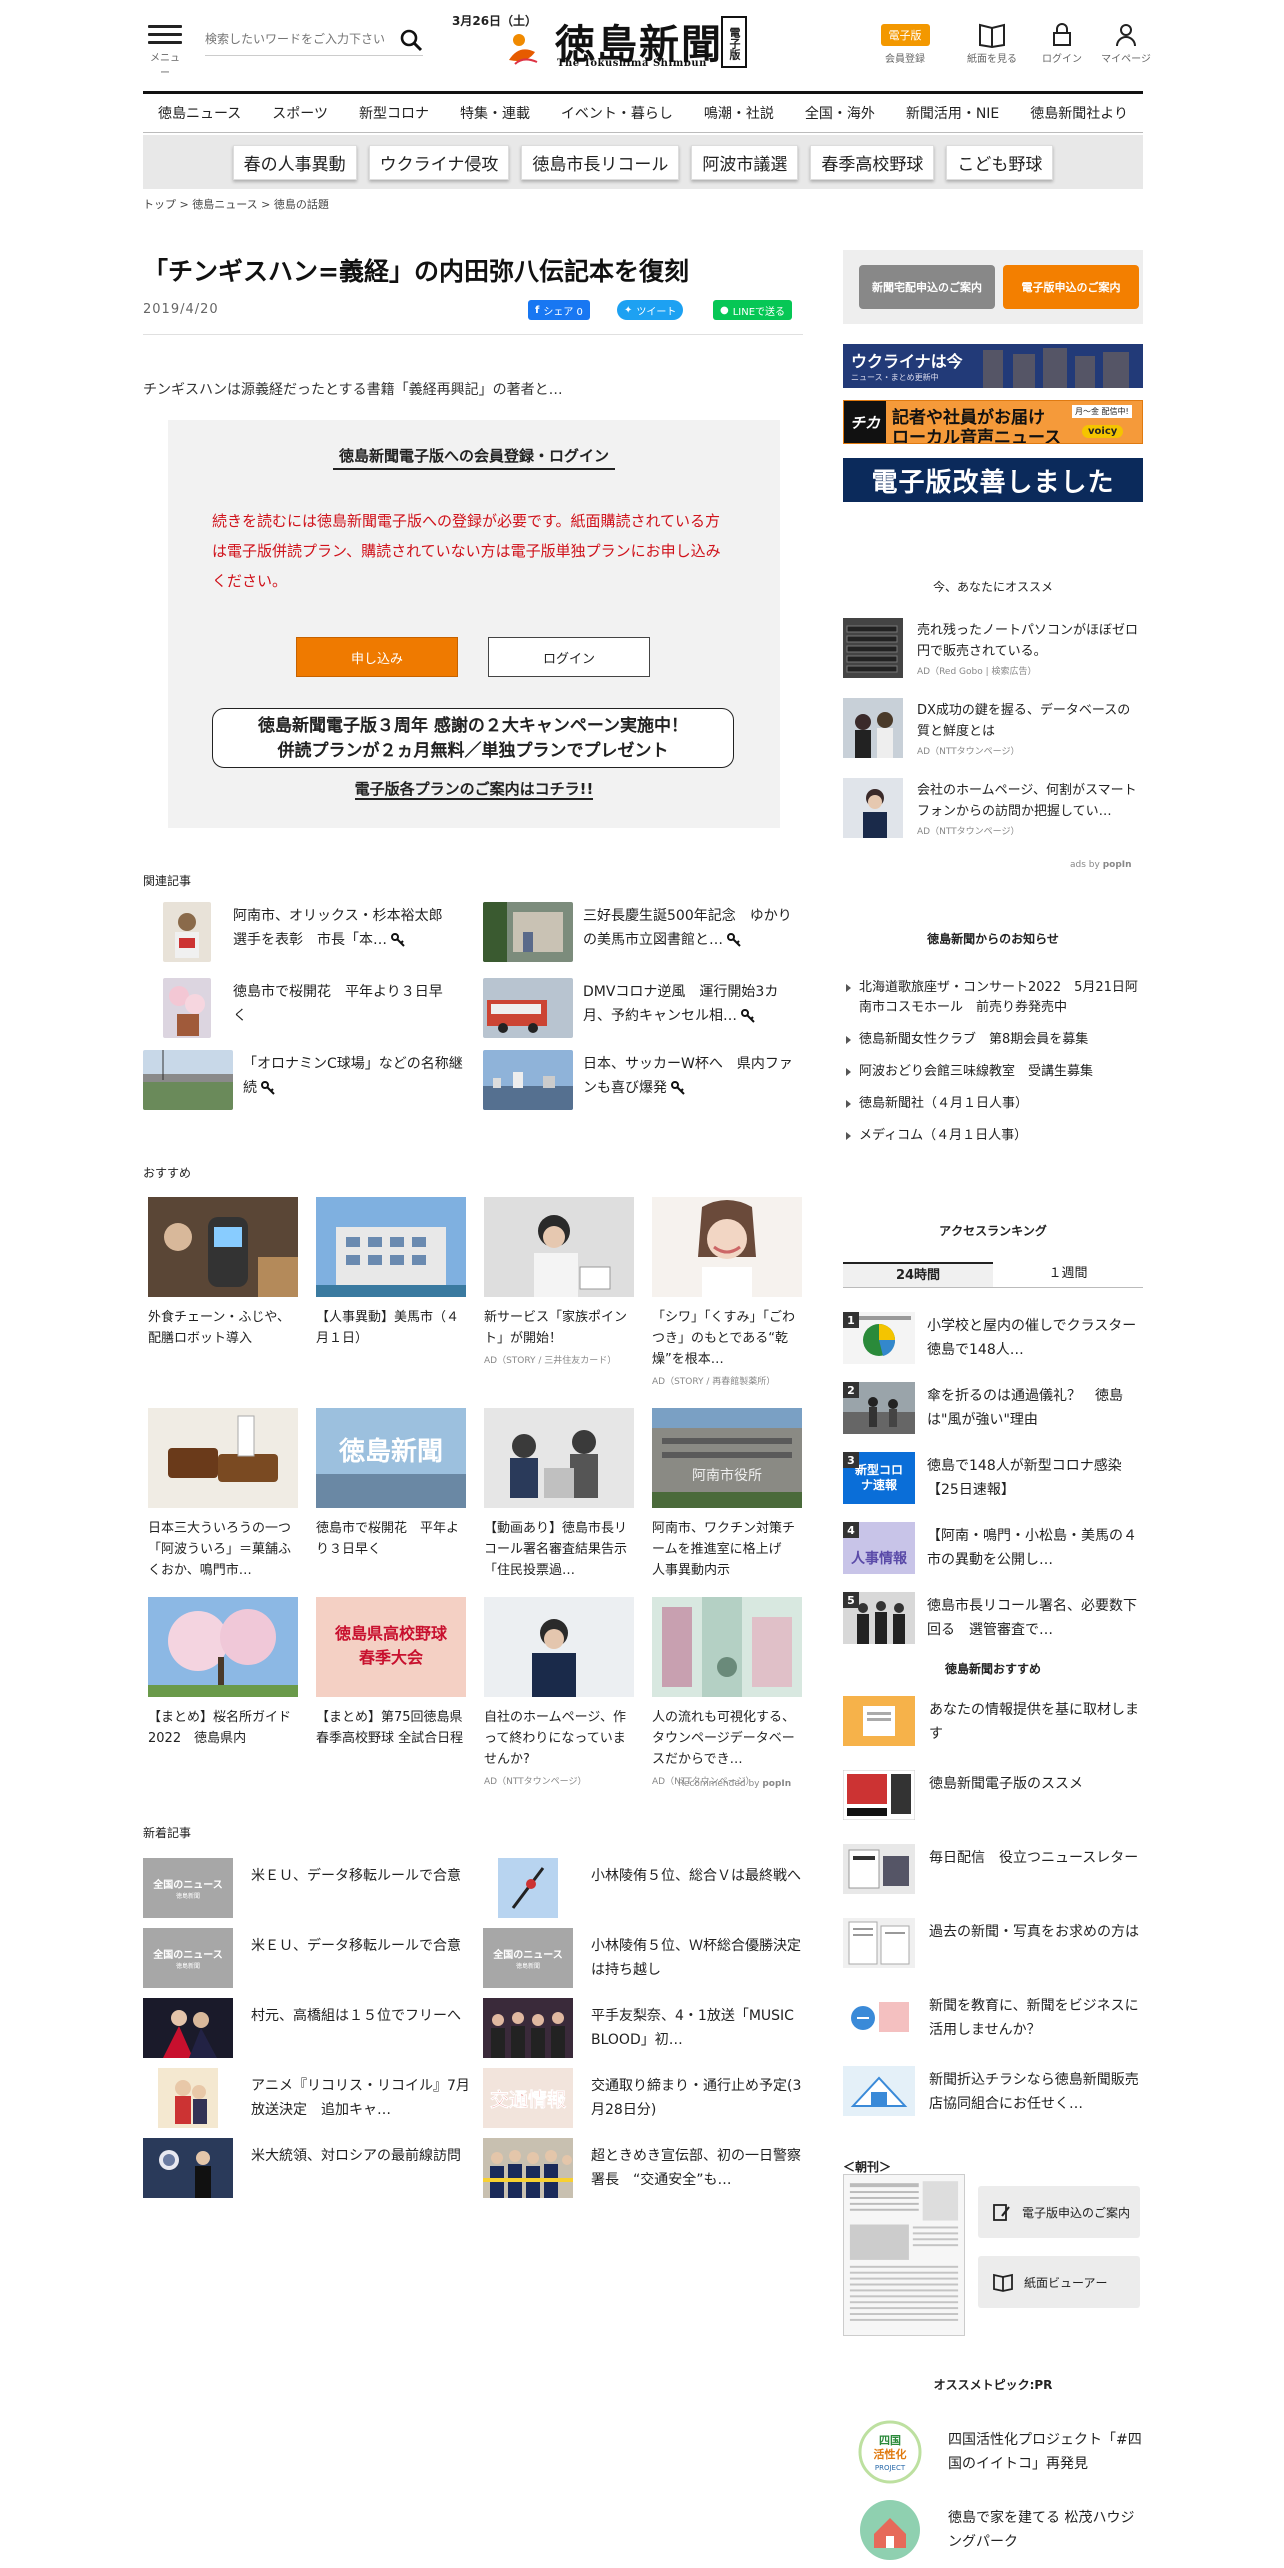 The image size is (1284, 2568). What do you see at coordinates (727, 1494) in the screenshot?
I see `recommend-card: 阿南市役所 阿南市、ワクチン対策チームを推進室に格上げ 人事異動内示` at bounding box center [727, 1494].